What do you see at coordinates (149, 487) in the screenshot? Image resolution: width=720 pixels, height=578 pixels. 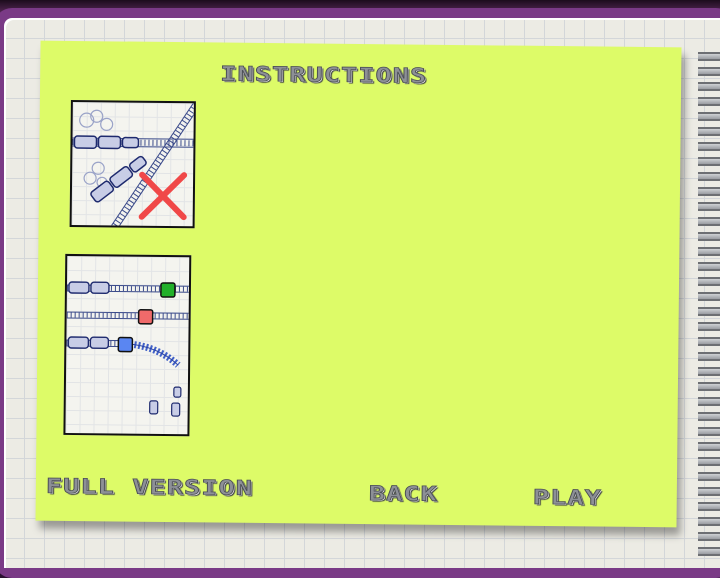 I see `full-version-button: FULL VERSION` at bounding box center [149, 487].